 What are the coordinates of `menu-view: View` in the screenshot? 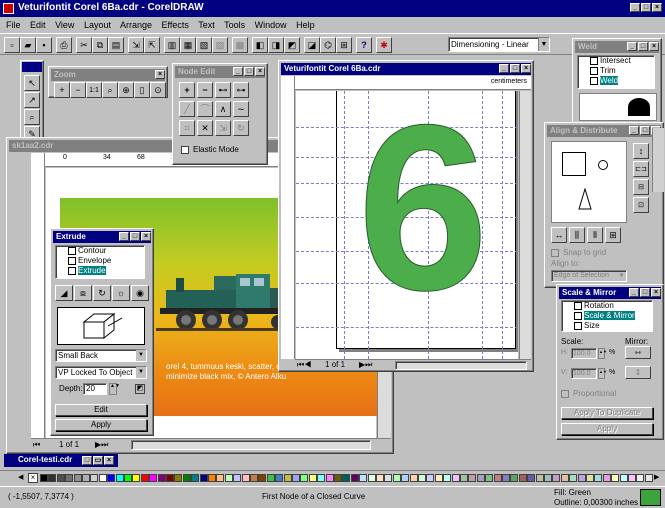 It's located at (64, 25).